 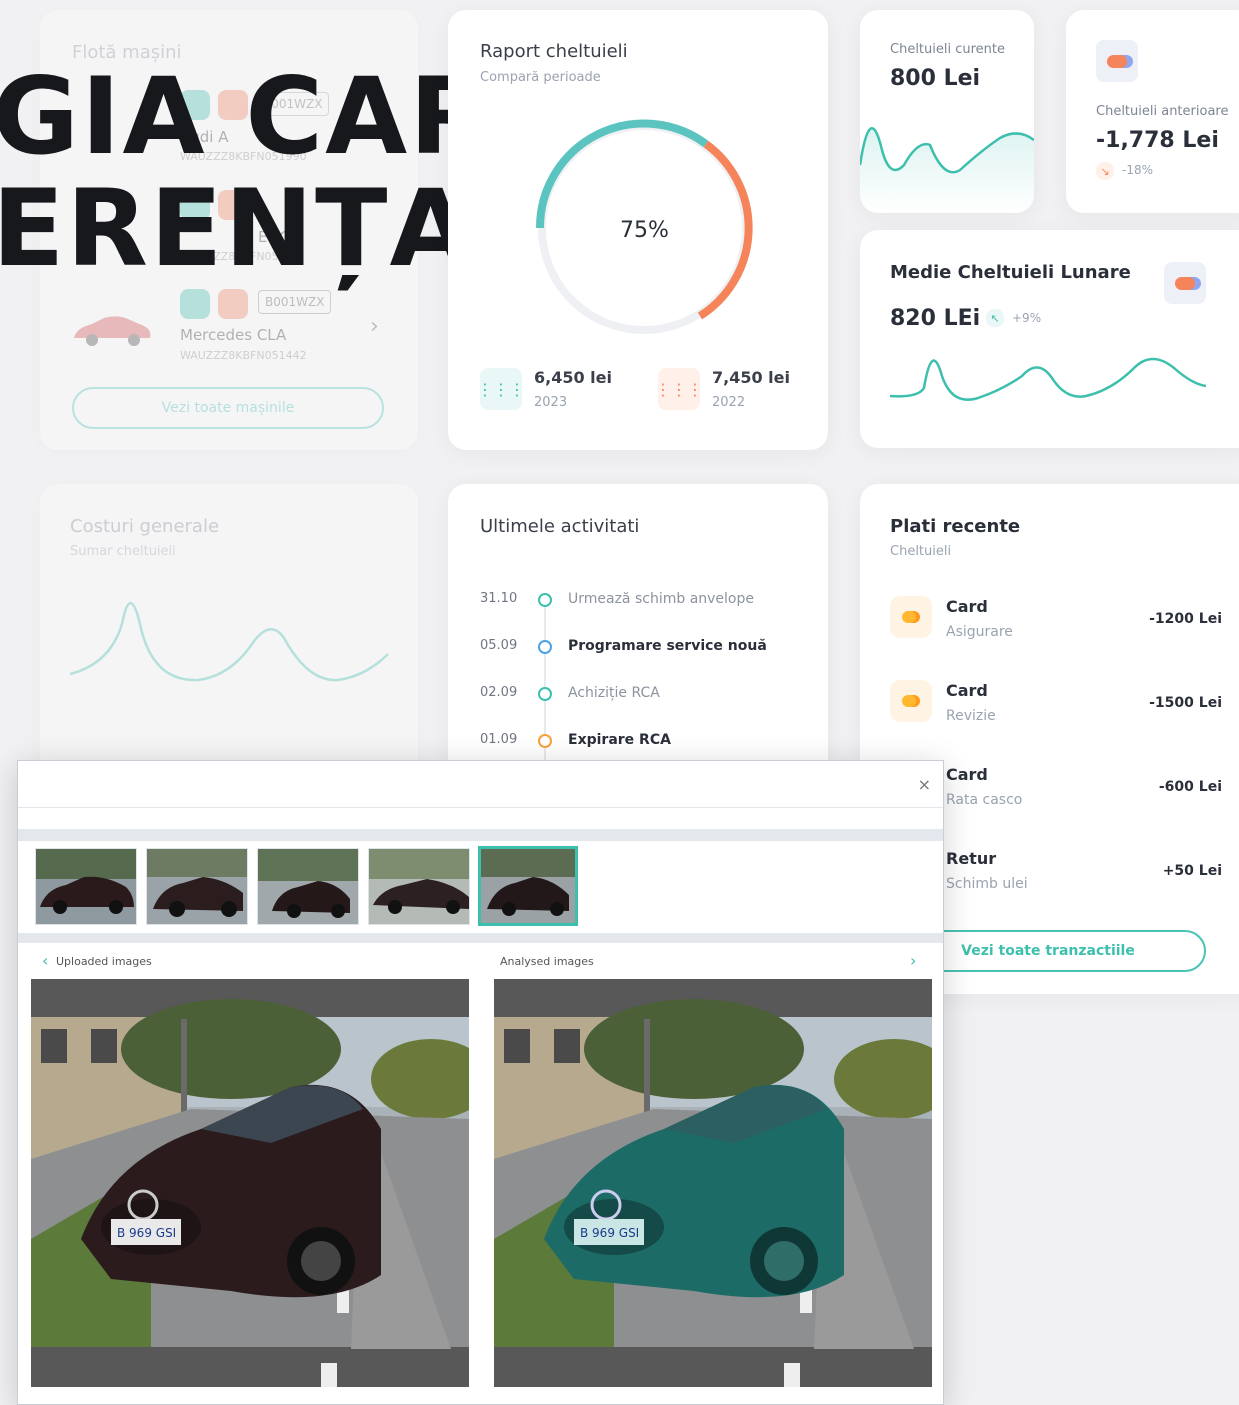 What do you see at coordinates (1048, 379) in the screenshot?
I see `monthly-average-sparkline` at bounding box center [1048, 379].